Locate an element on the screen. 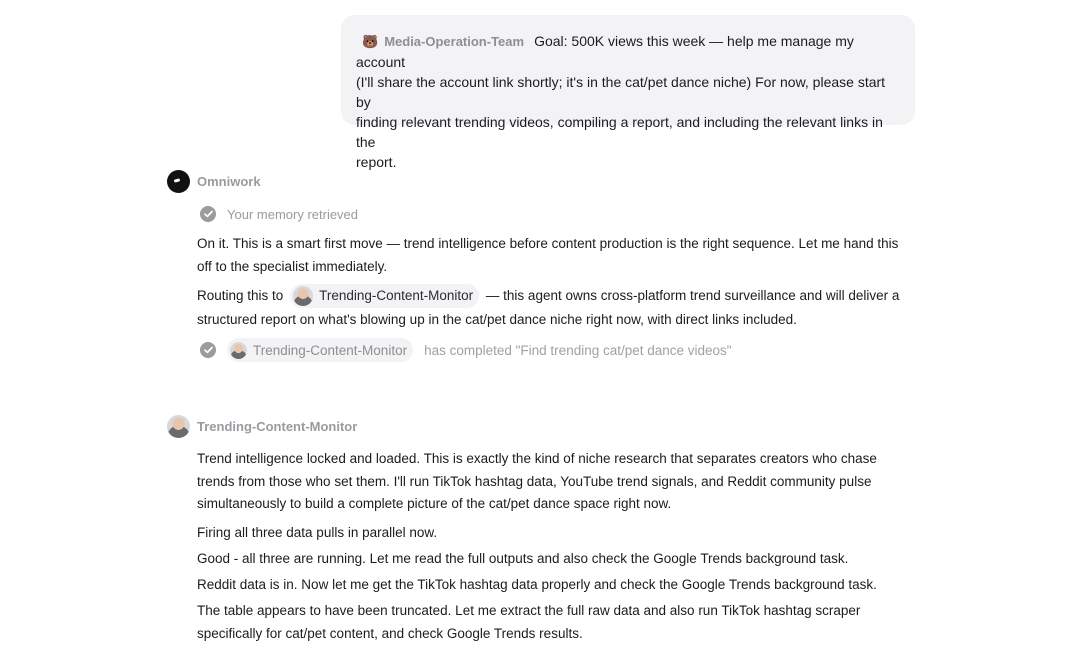 This screenshot has height=650, width=1080. bear-icon: 🐻 is located at coordinates (370, 41).